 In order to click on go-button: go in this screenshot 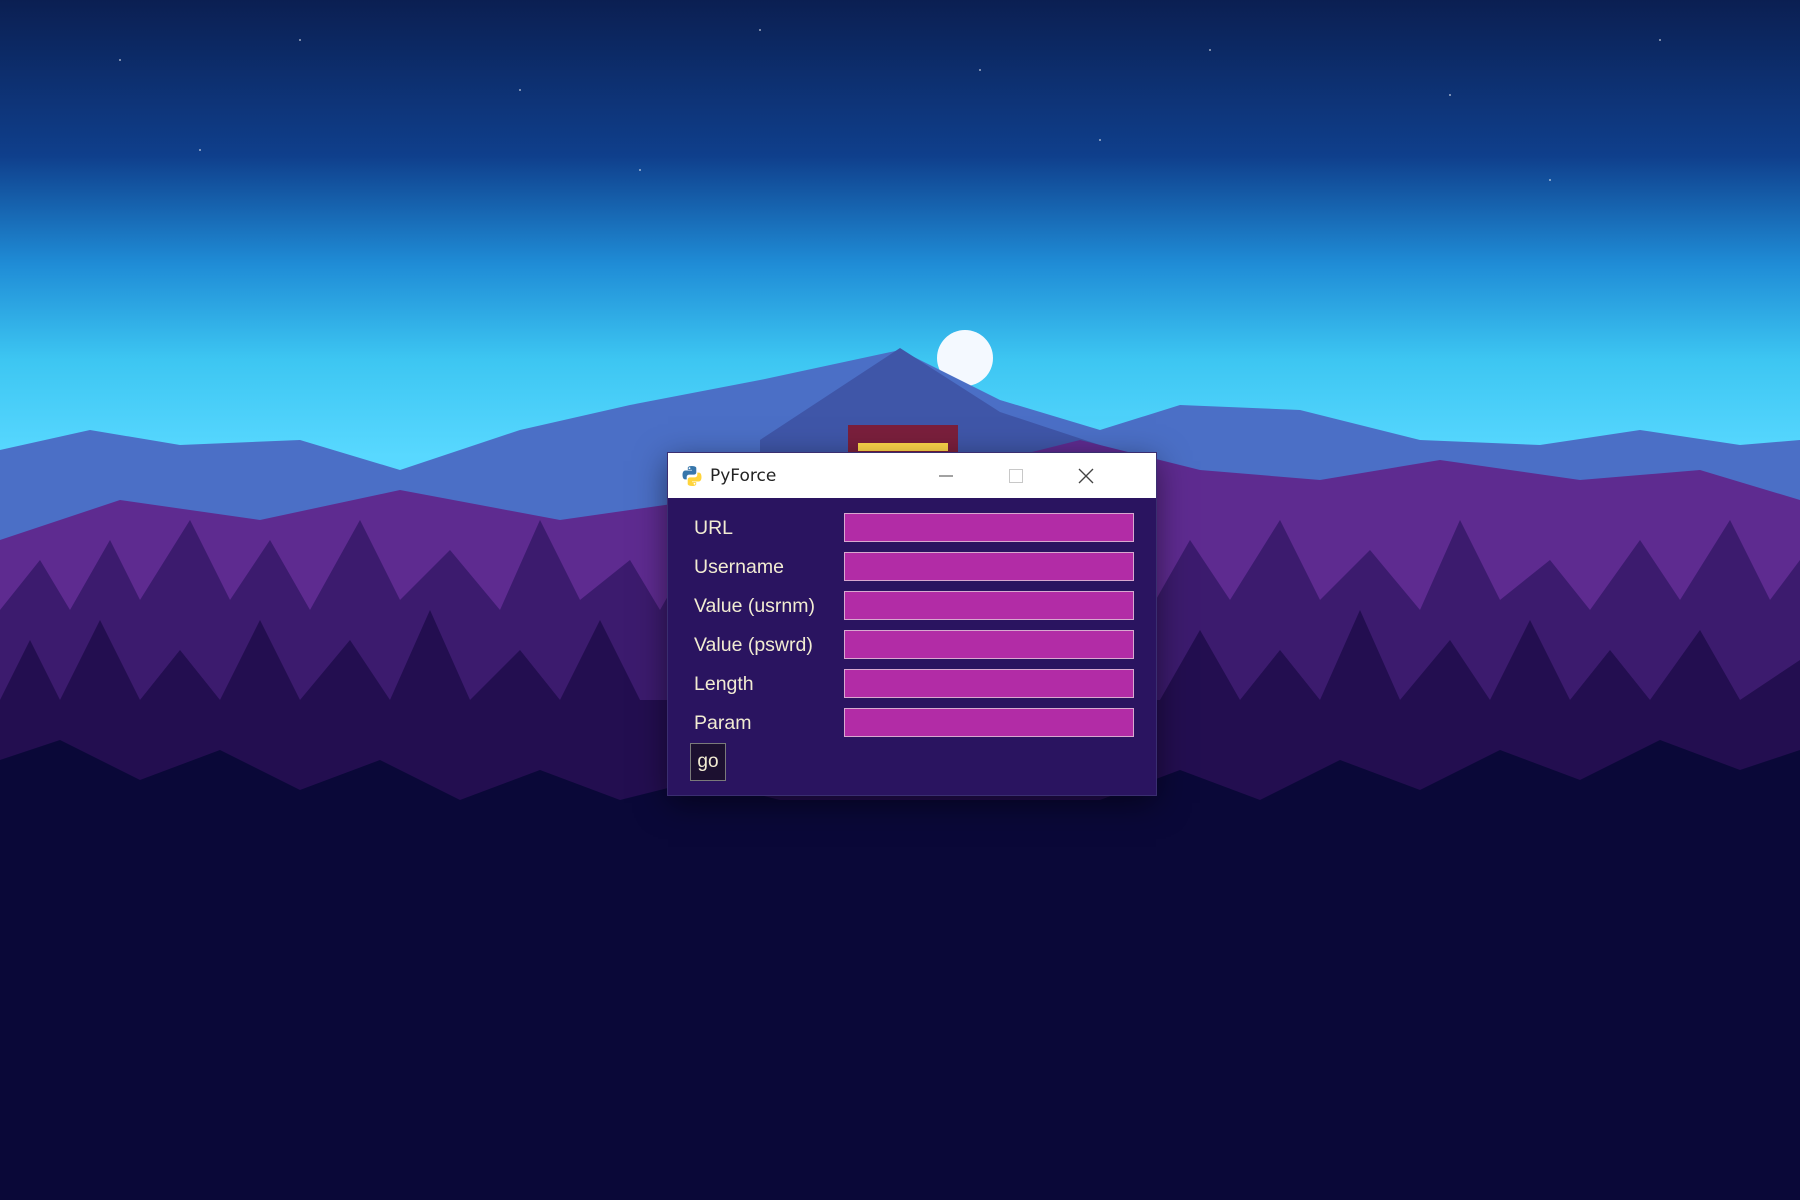, I will do `click(708, 762)`.